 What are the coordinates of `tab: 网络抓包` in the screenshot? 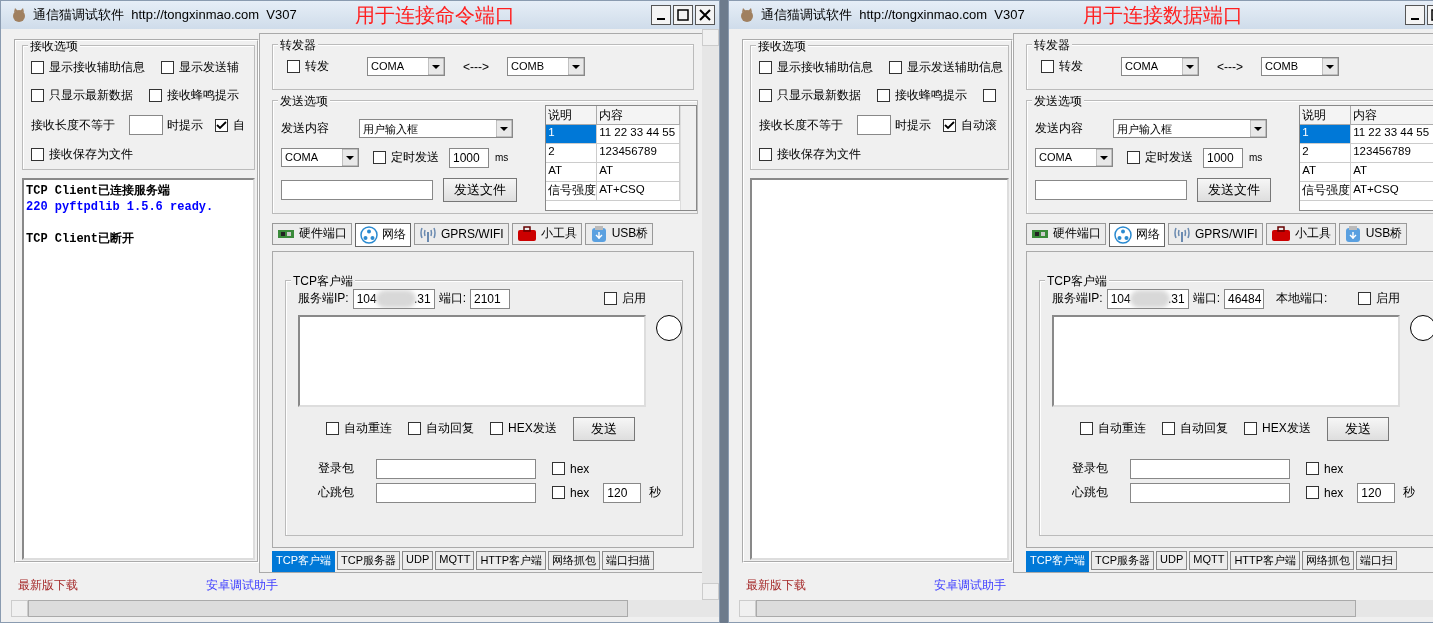 It's located at (574, 560).